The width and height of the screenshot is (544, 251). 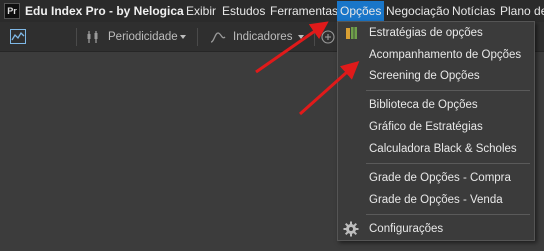 I want to click on menu-item-label: Configurações, so click(x=406, y=229).